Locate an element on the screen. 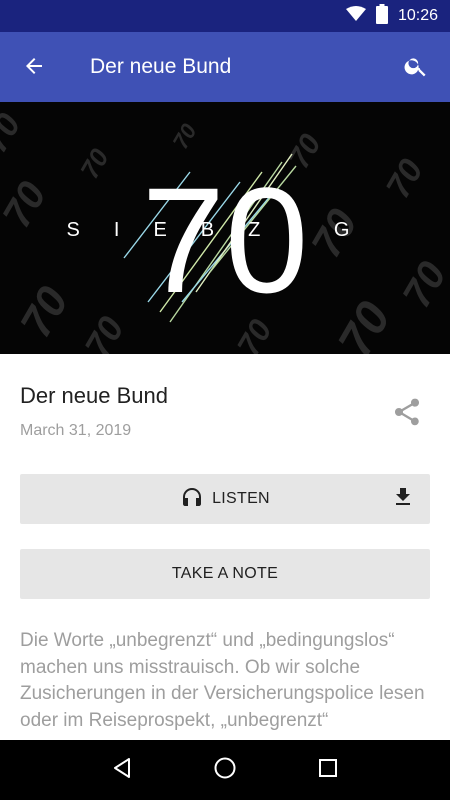 Image resolution: width=450 pixels, height=800 pixels. recents-square-icon is located at coordinates (328, 770).